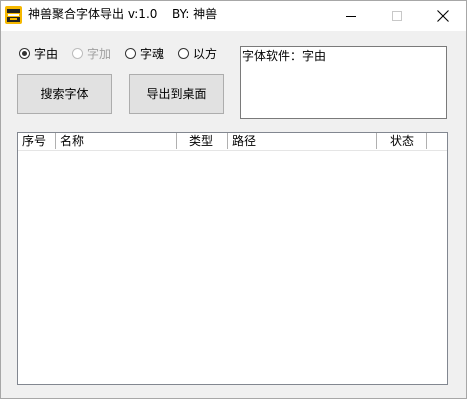 The height and width of the screenshot is (399, 467). Describe the element at coordinates (343, 82) in the screenshot. I see `info-textbox: 字体软件：字由` at that location.